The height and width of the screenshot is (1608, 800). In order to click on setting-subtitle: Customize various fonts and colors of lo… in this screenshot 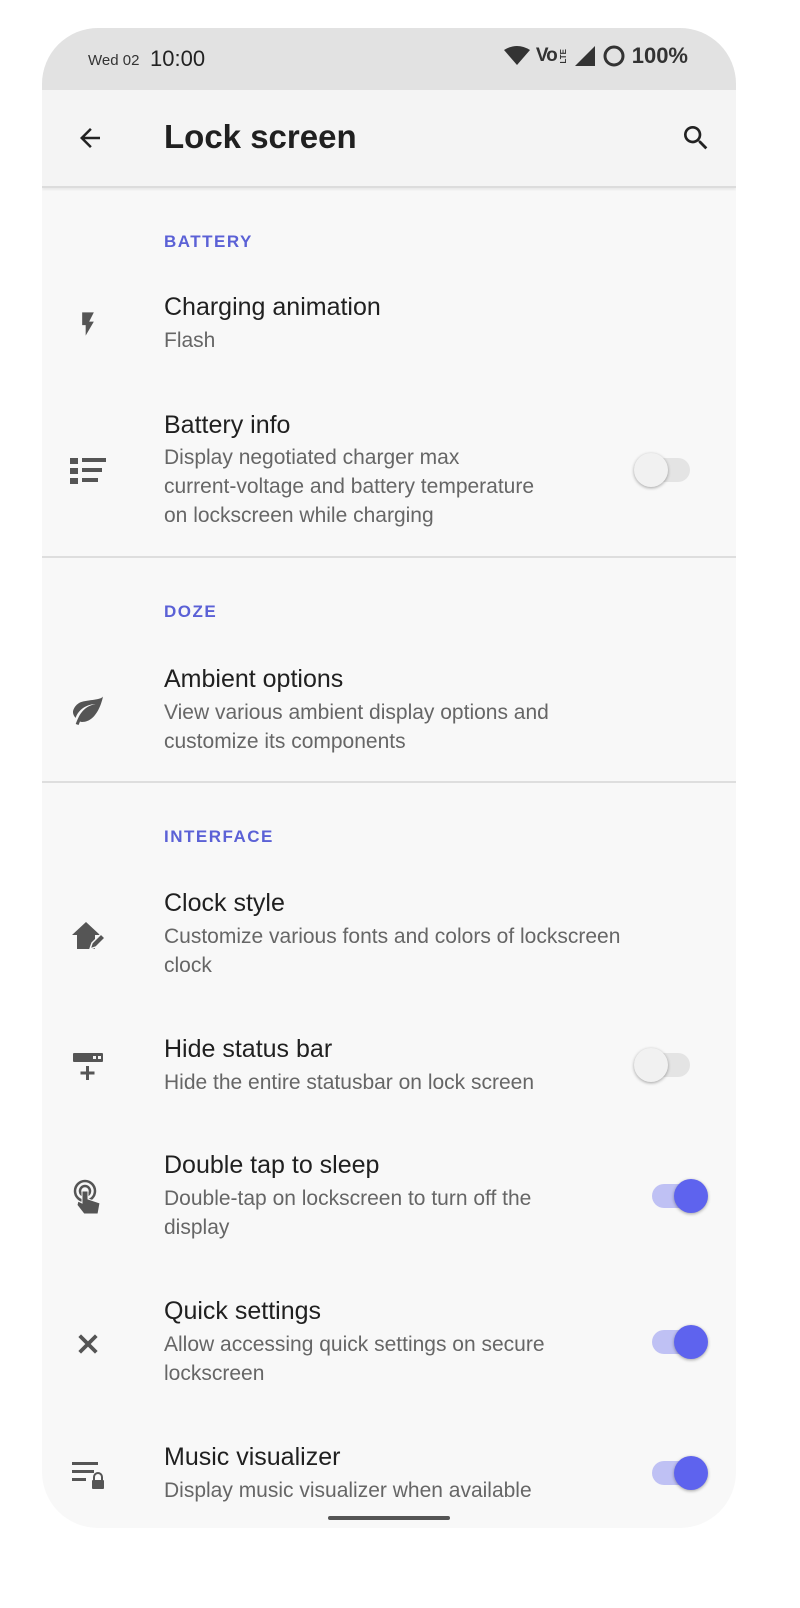, I will do `click(392, 951)`.